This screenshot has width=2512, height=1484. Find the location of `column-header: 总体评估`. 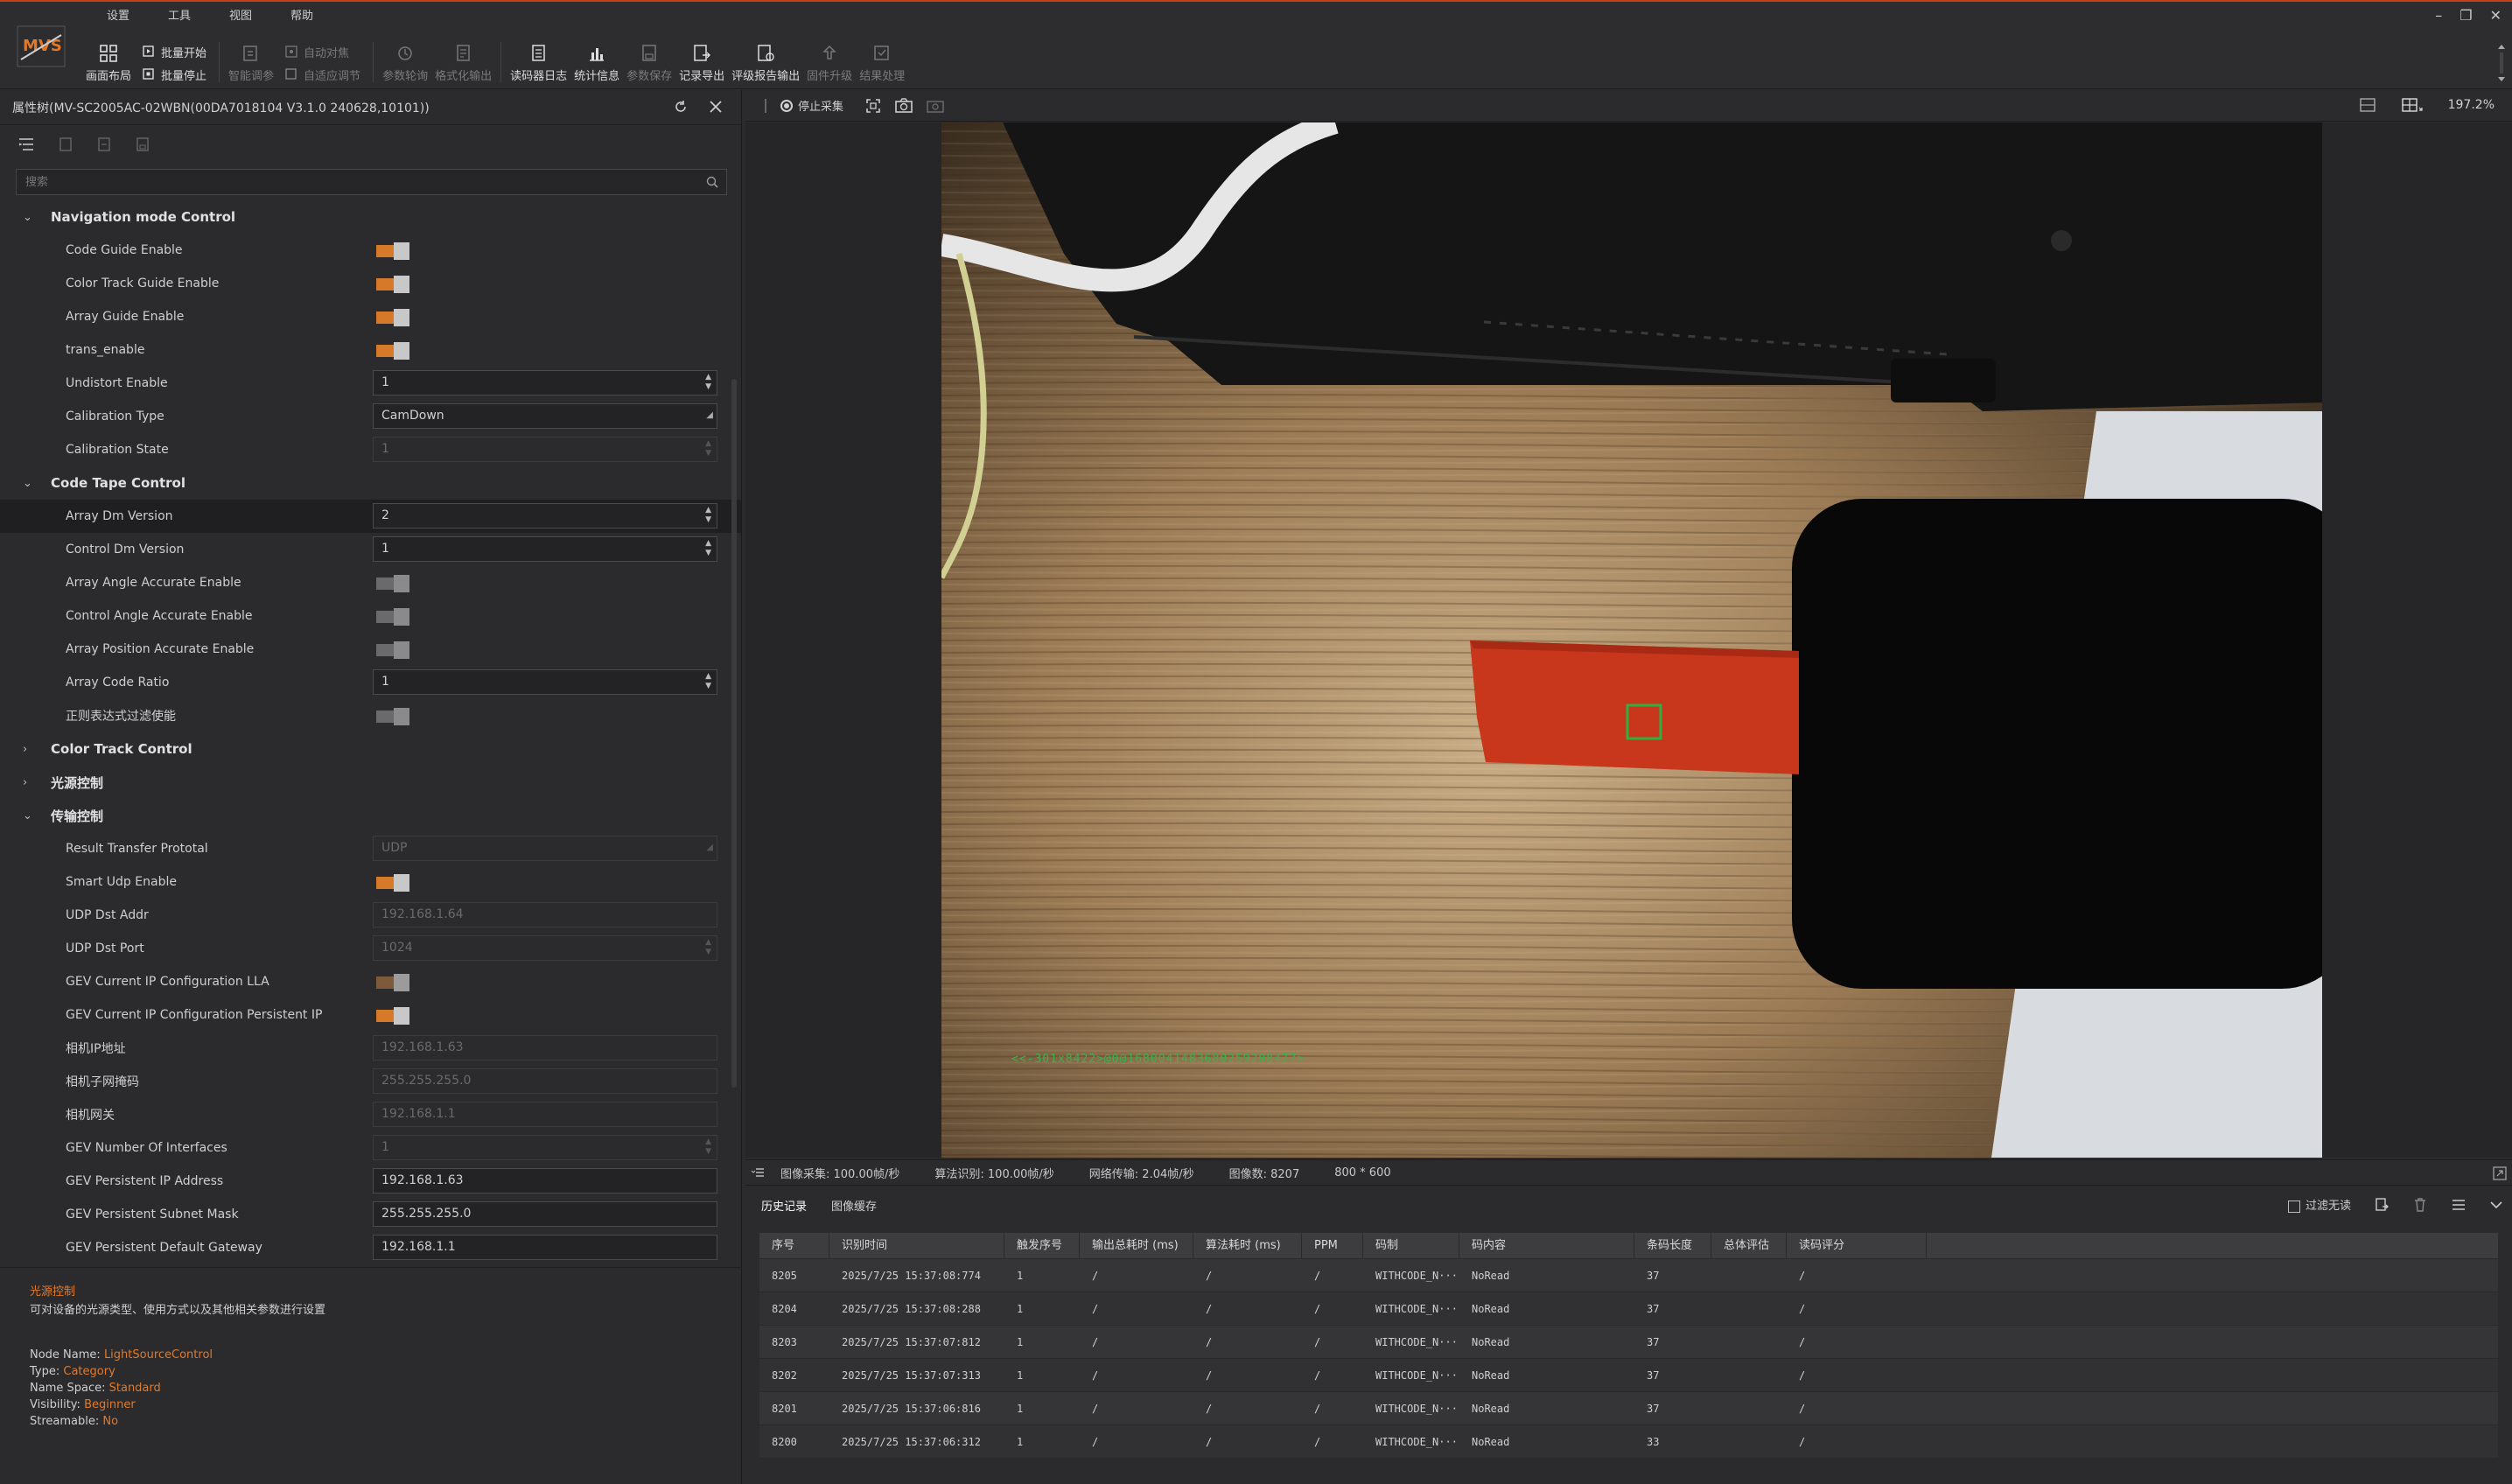

column-header: 总体评估 is located at coordinates (1749, 1245).